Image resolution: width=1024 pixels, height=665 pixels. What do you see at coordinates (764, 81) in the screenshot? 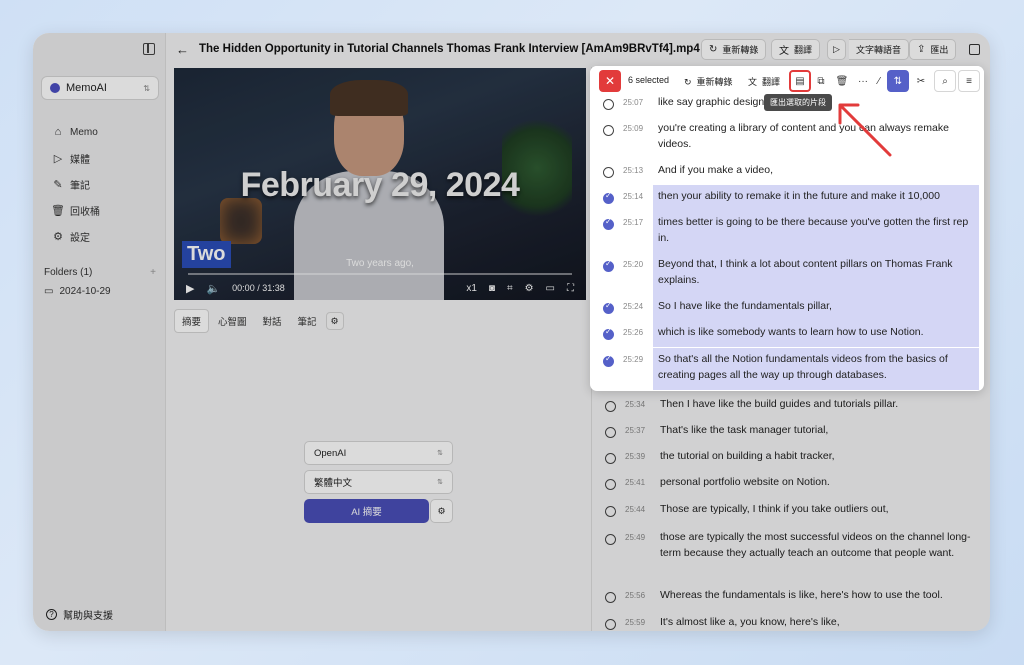
I see `translate-selected-button: 文 翻譯` at bounding box center [764, 81].